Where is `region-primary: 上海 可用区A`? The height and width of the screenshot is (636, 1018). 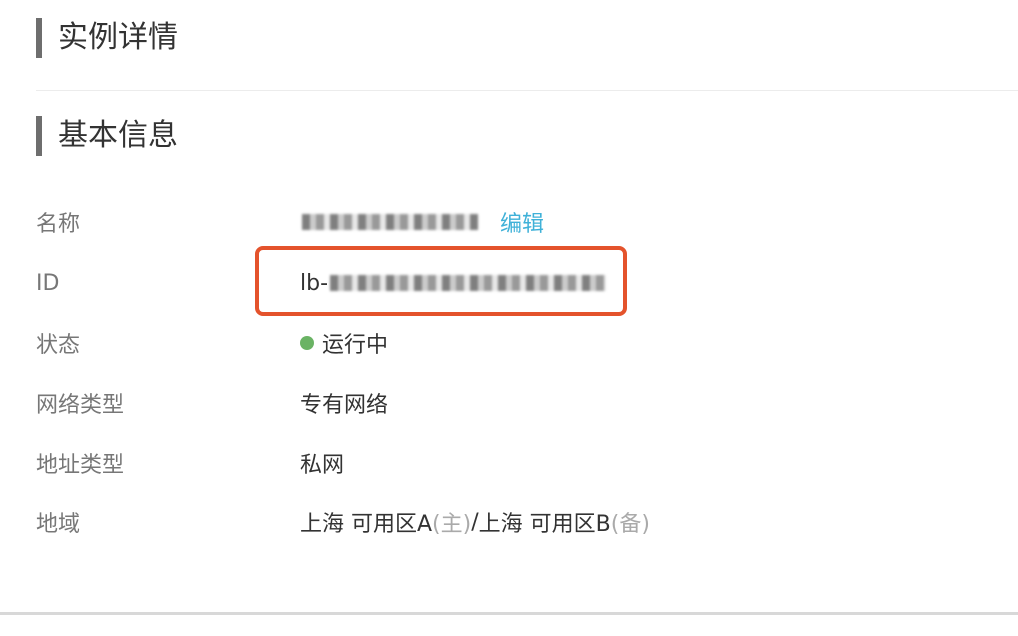
region-primary: 上海 可用区A is located at coordinates (366, 524).